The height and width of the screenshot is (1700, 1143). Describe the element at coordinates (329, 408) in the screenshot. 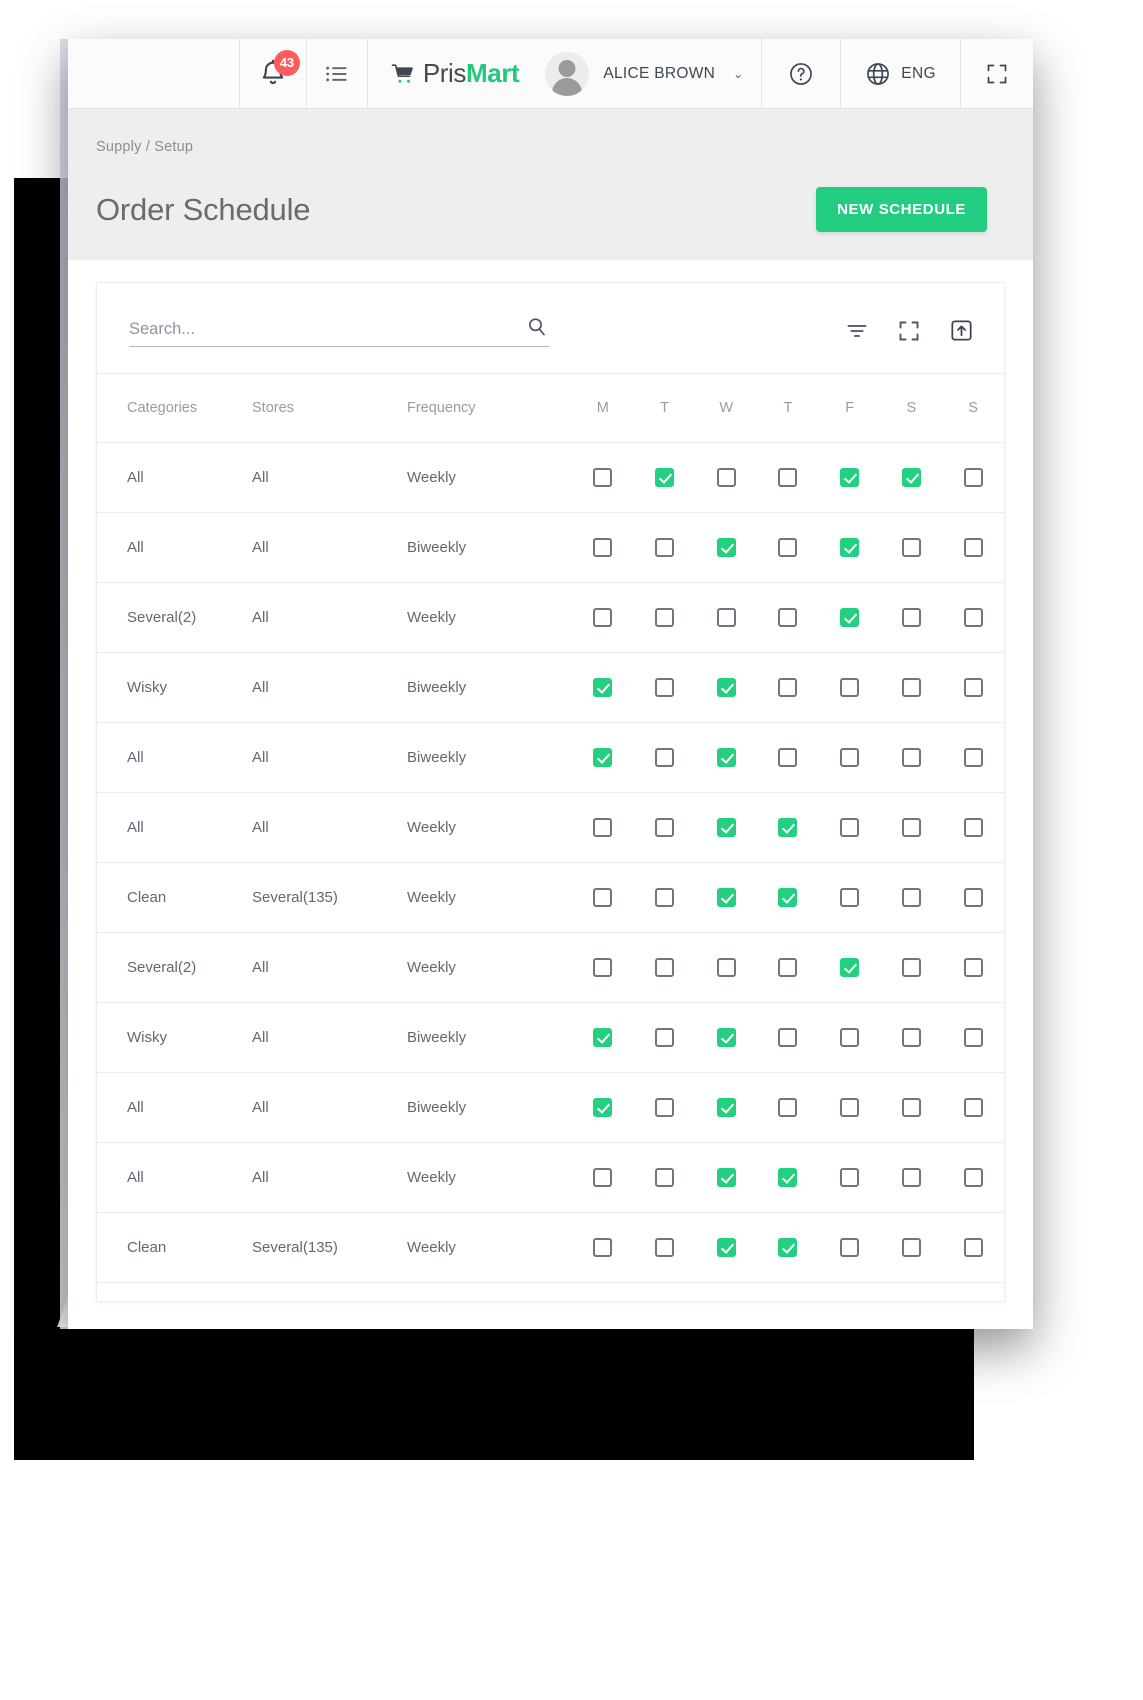

I see `column-header-stores: Stores` at that location.